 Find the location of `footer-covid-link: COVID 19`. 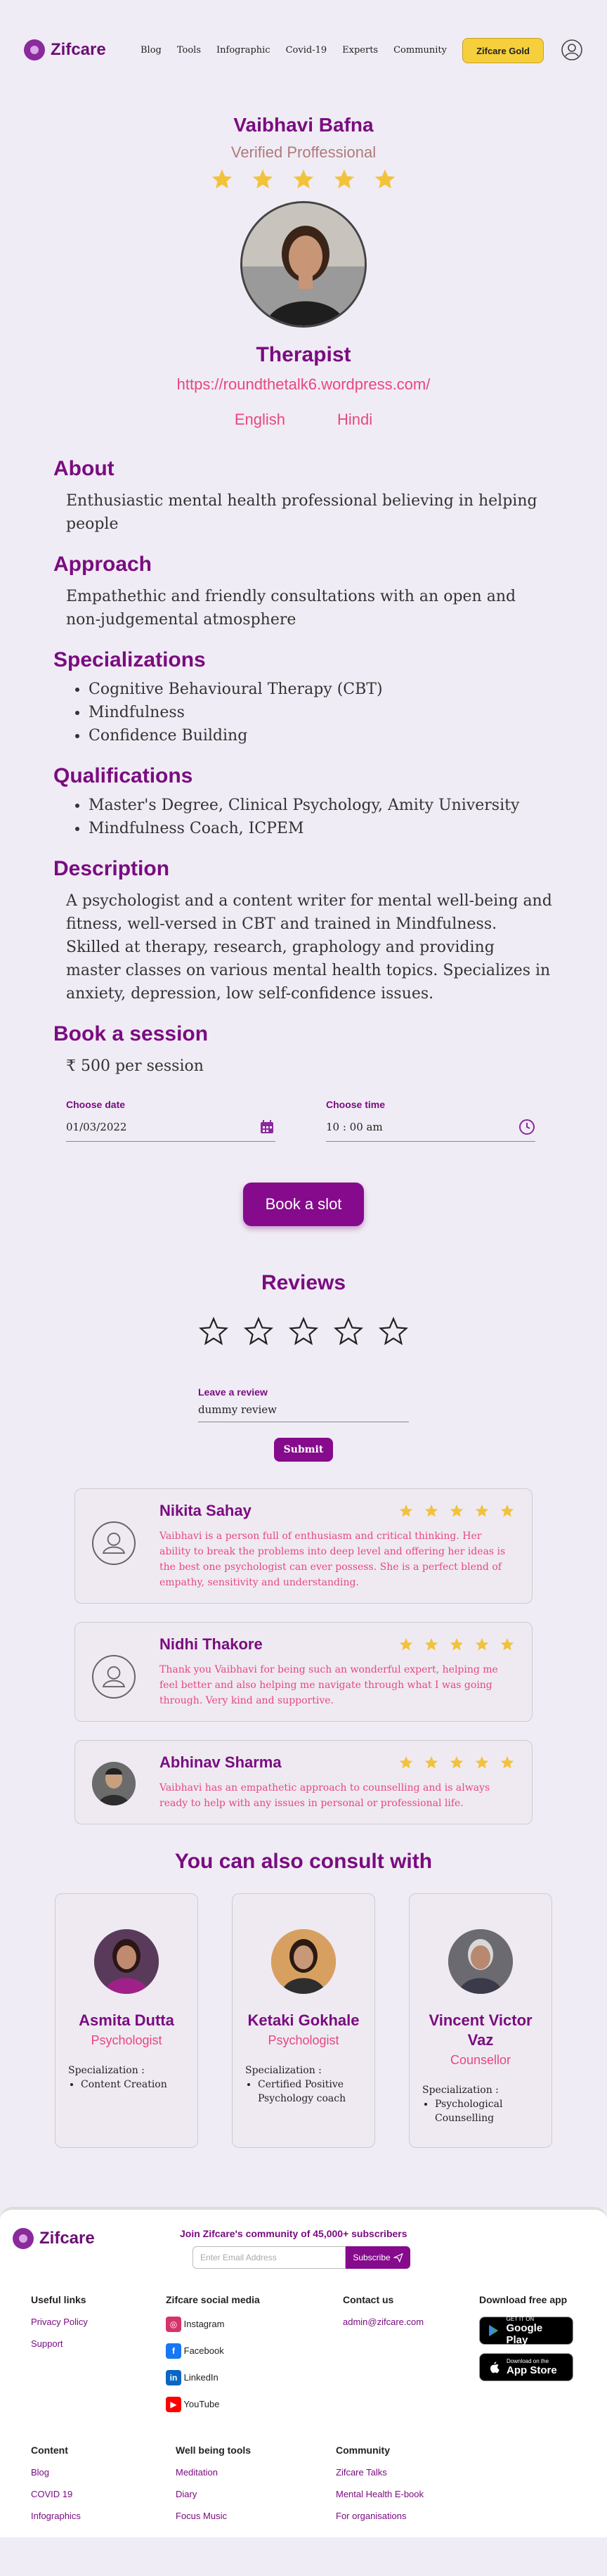

footer-covid-link: COVID 19 is located at coordinates (56, 2494).